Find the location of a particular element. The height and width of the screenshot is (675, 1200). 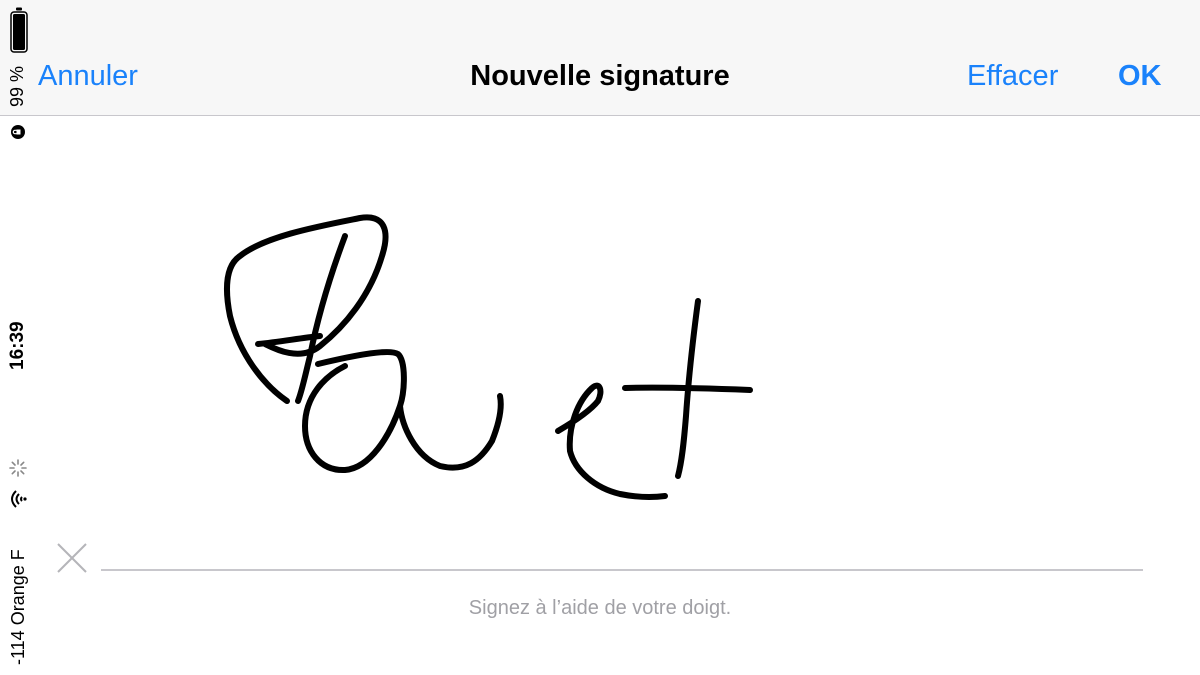

cancel-button: Annuler is located at coordinates (88, 76).